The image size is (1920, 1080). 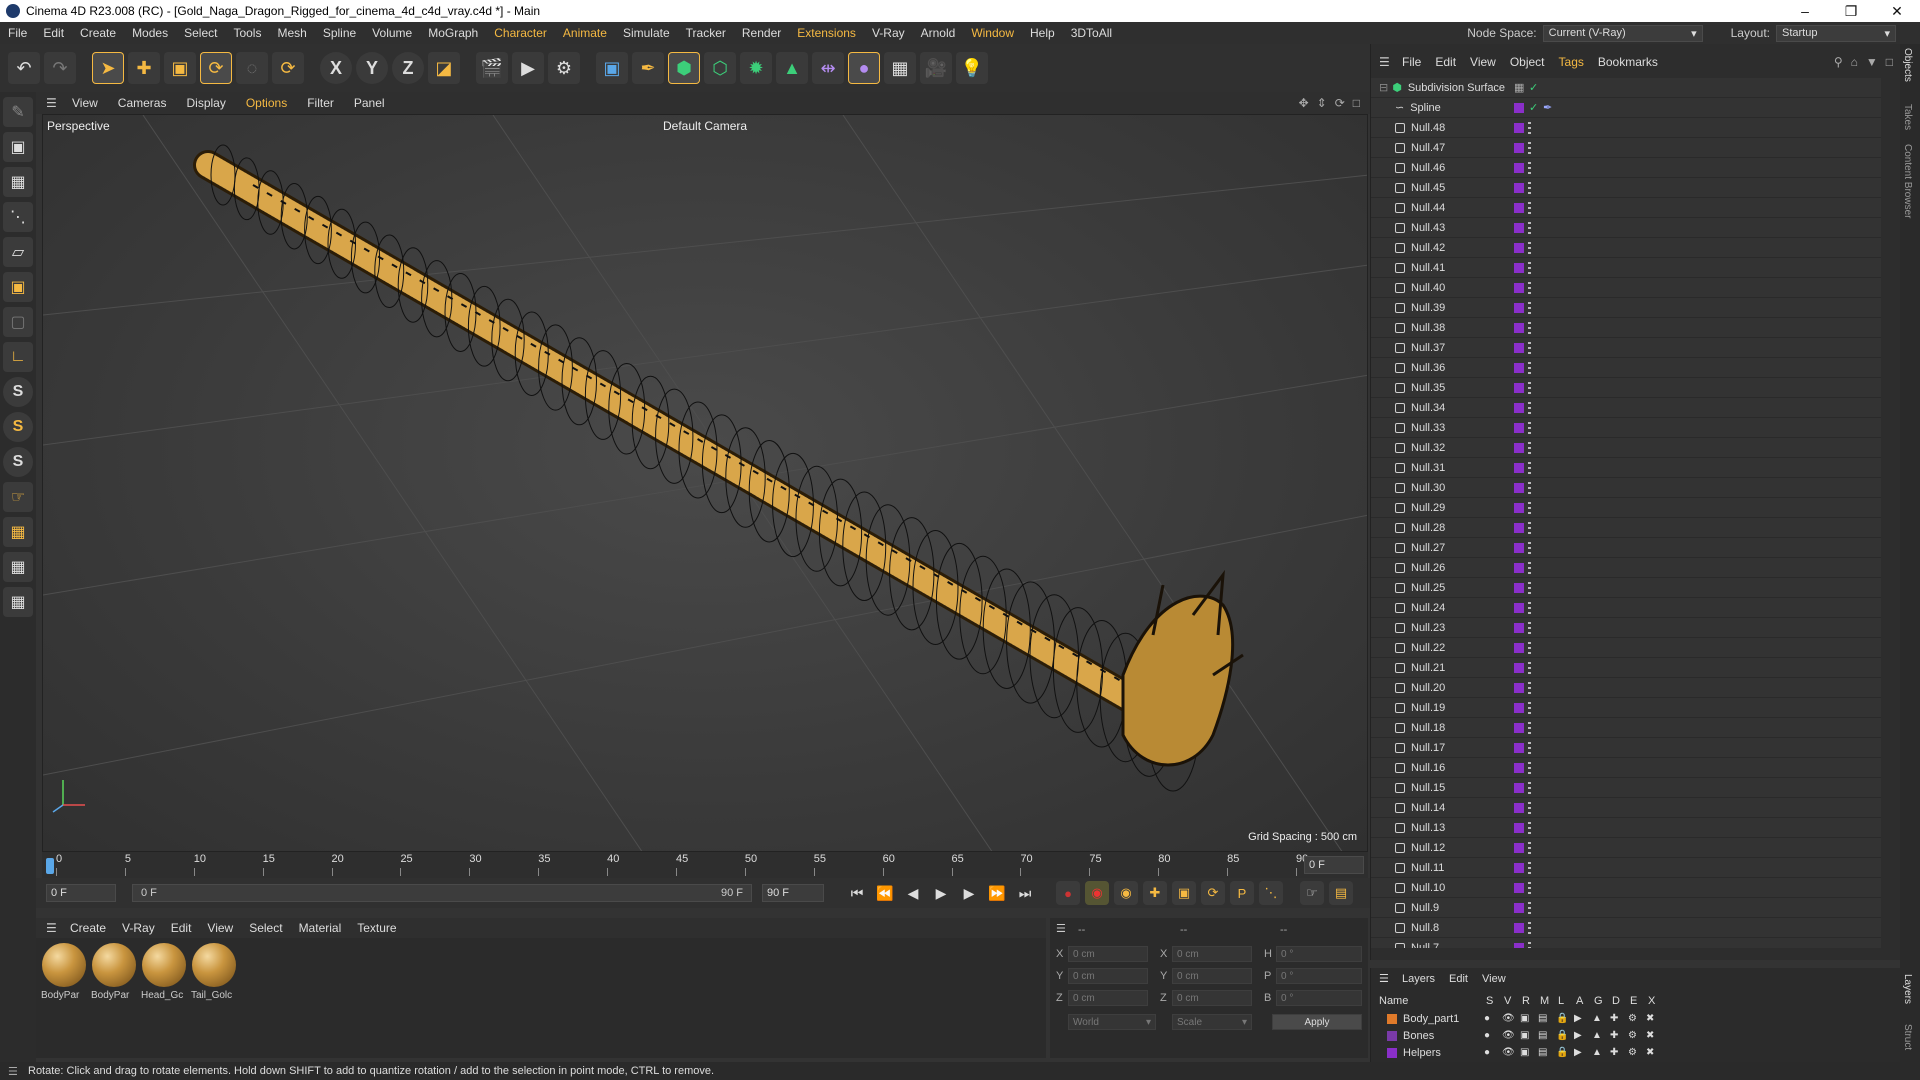 What do you see at coordinates (372, 68) in the screenshot?
I see `y-axis-icon: Y` at bounding box center [372, 68].